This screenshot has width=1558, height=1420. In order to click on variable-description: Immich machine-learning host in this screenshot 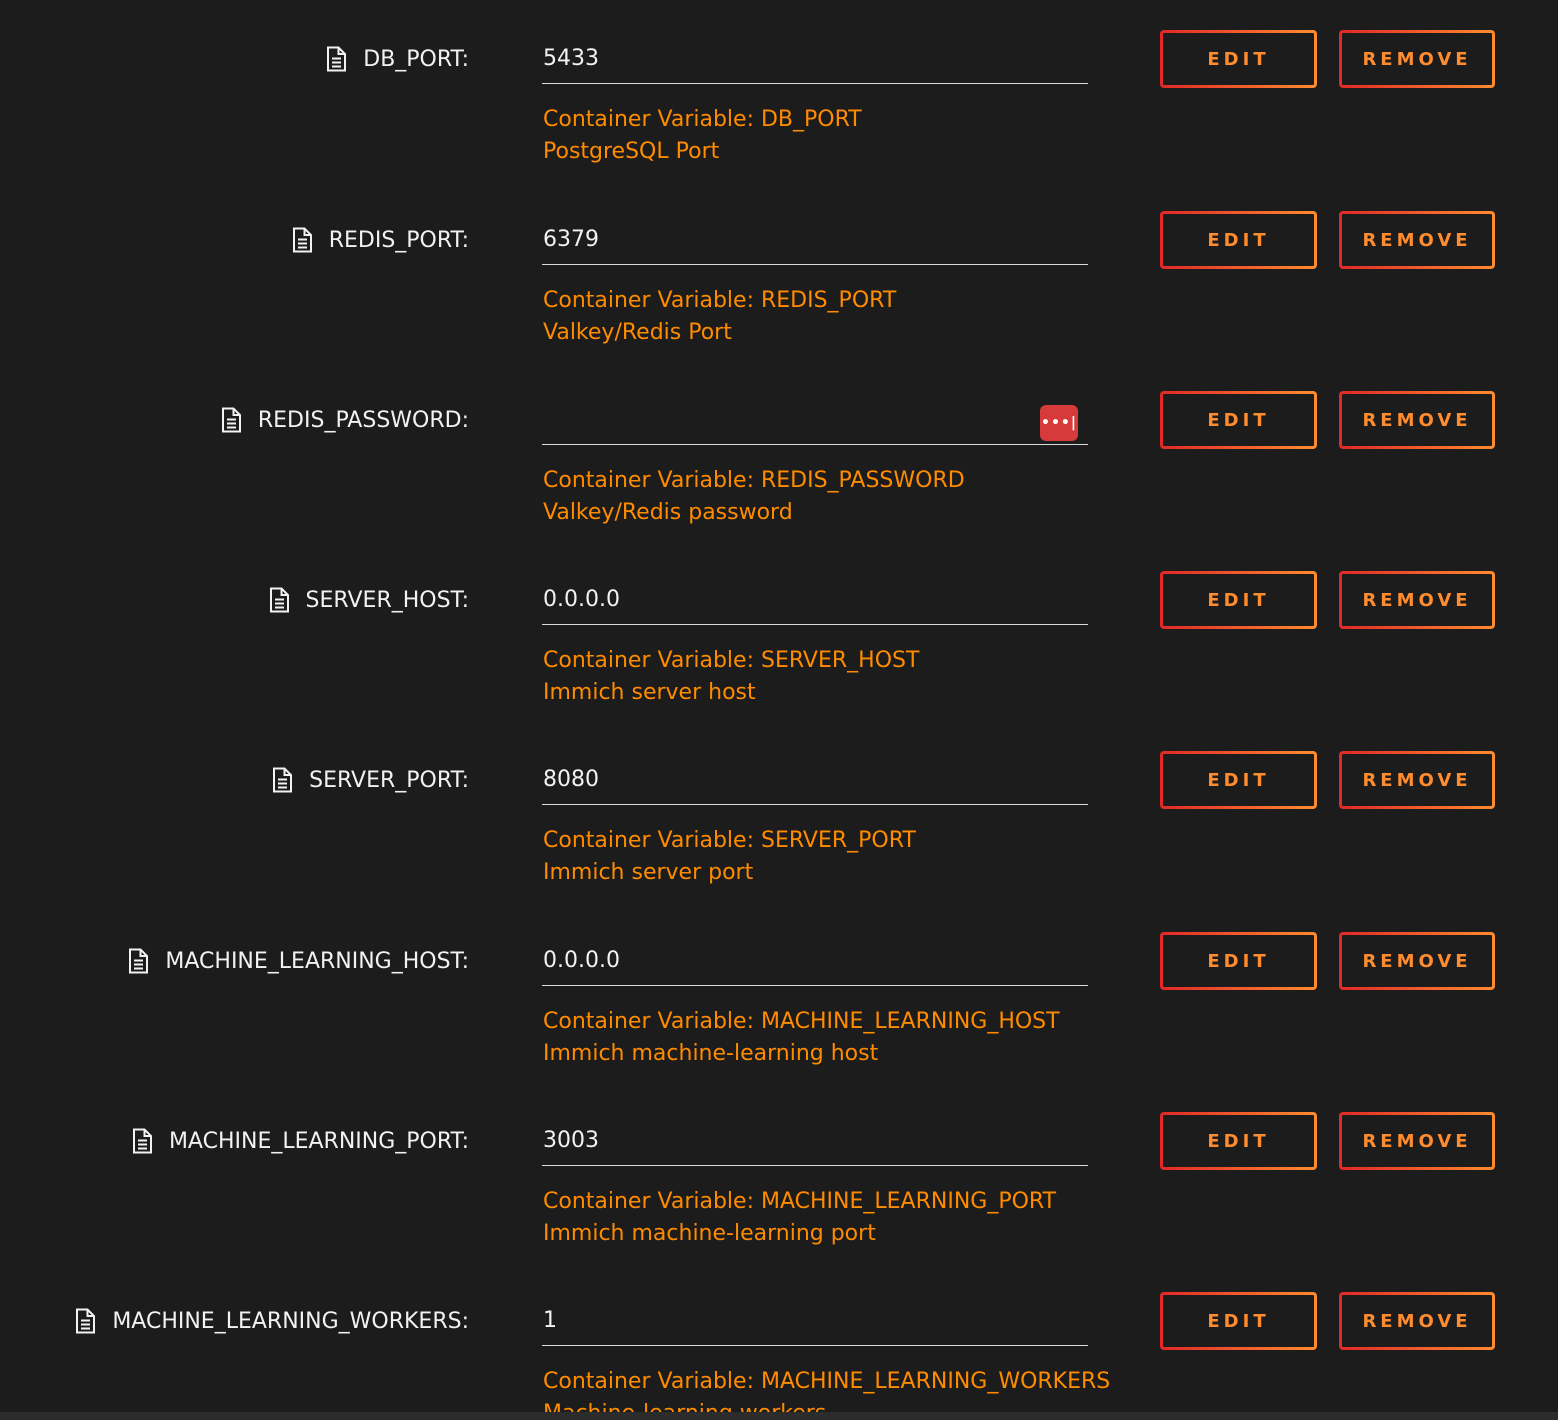, I will do `click(711, 1053)`.